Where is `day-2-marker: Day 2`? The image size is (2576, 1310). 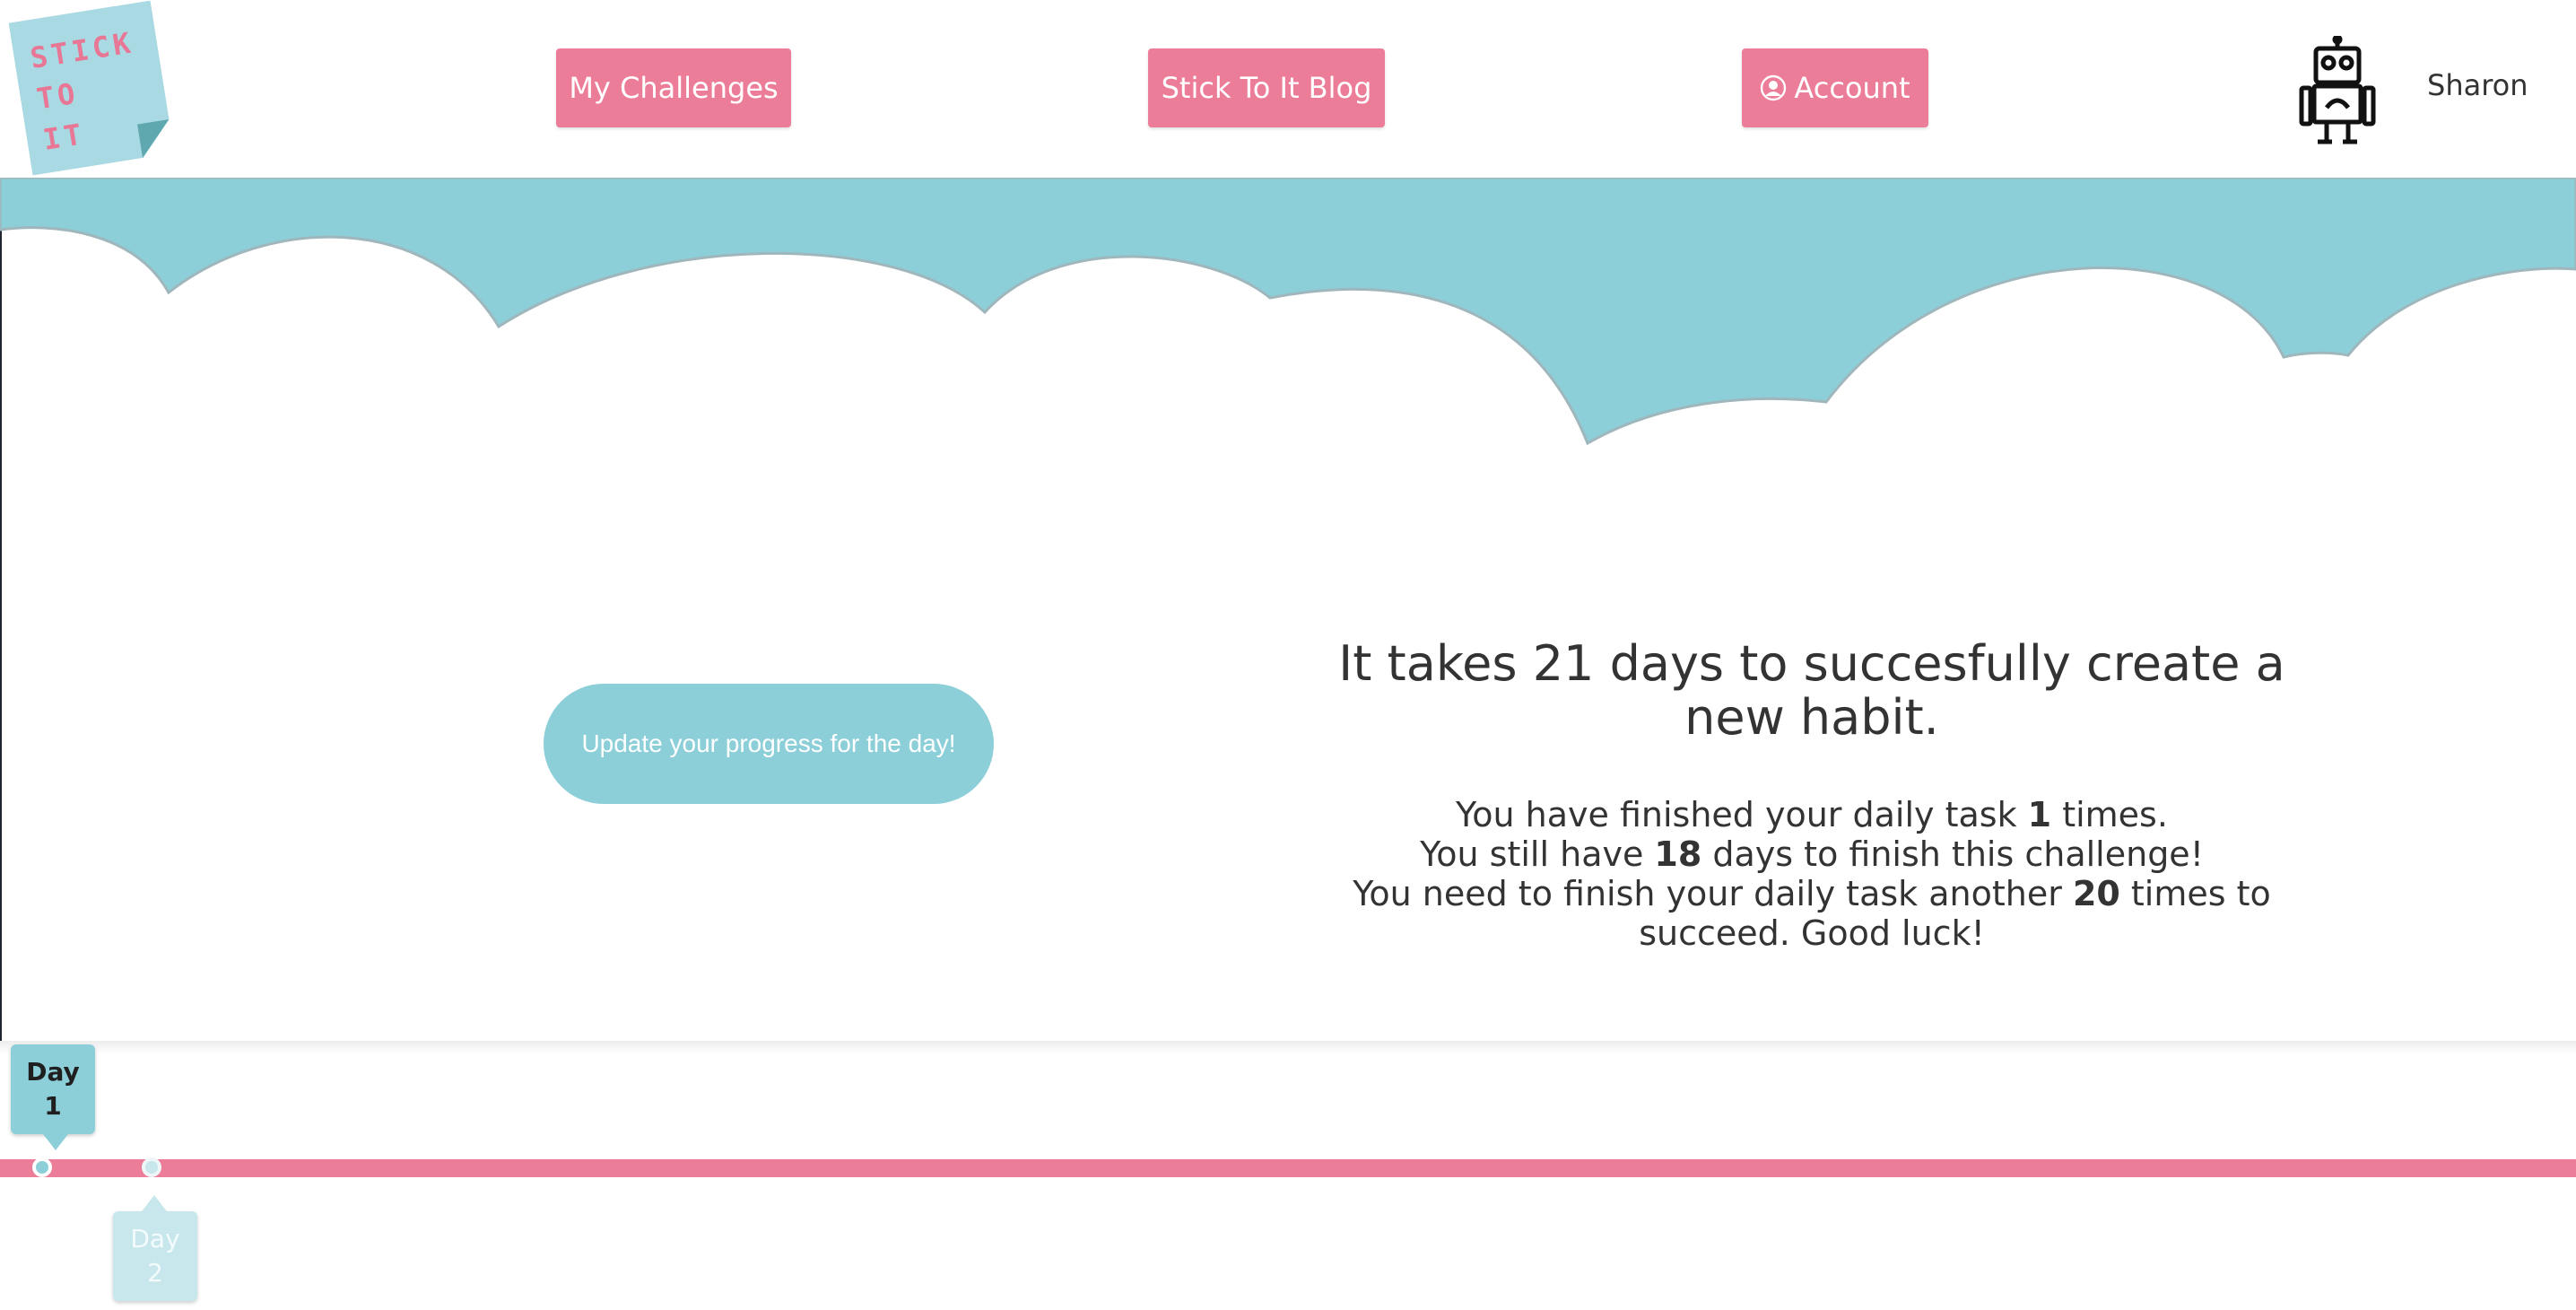
day-2-marker: Day 2 is located at coordinates (155, 1248).